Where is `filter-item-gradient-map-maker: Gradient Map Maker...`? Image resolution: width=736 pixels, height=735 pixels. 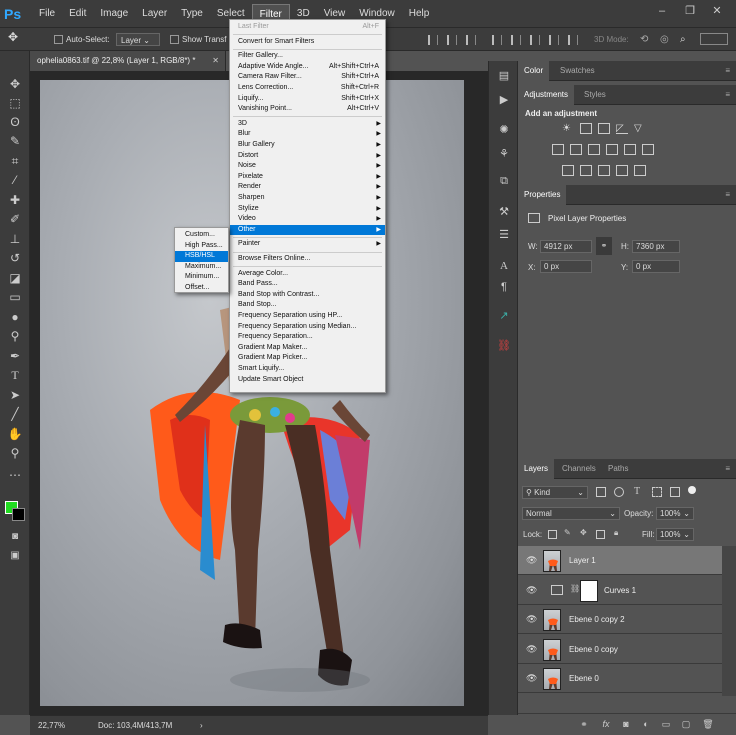 filter-item-gradient-map-maker: Gradient Map Maker... is located at coordinates (307, 348).